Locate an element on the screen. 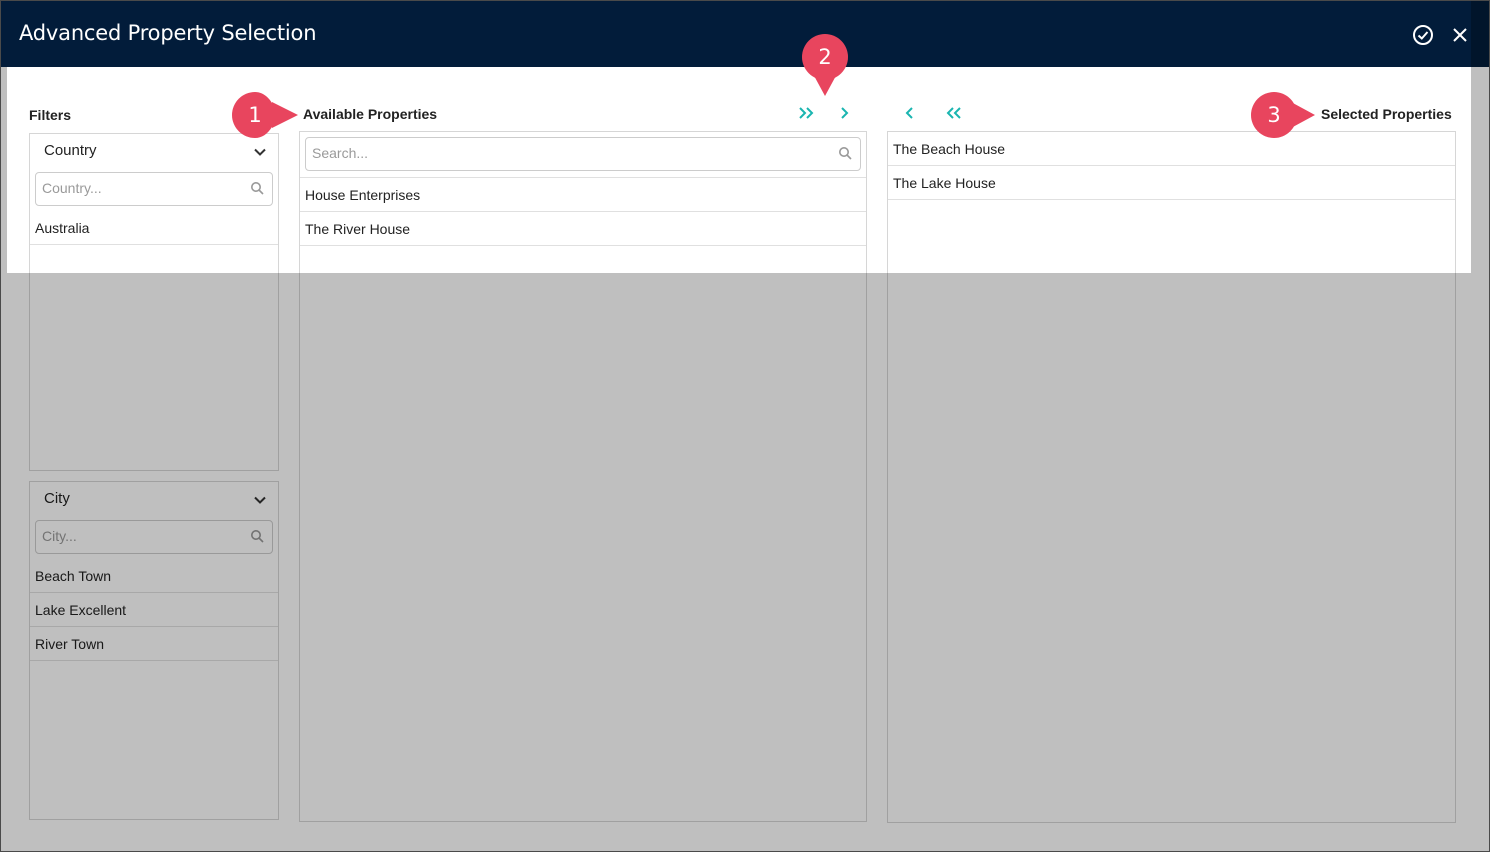 The width and height of the screenshot is (1490, 852). selected-item-the-lake-house: The Lake House is located at coordinates (1171, 183).